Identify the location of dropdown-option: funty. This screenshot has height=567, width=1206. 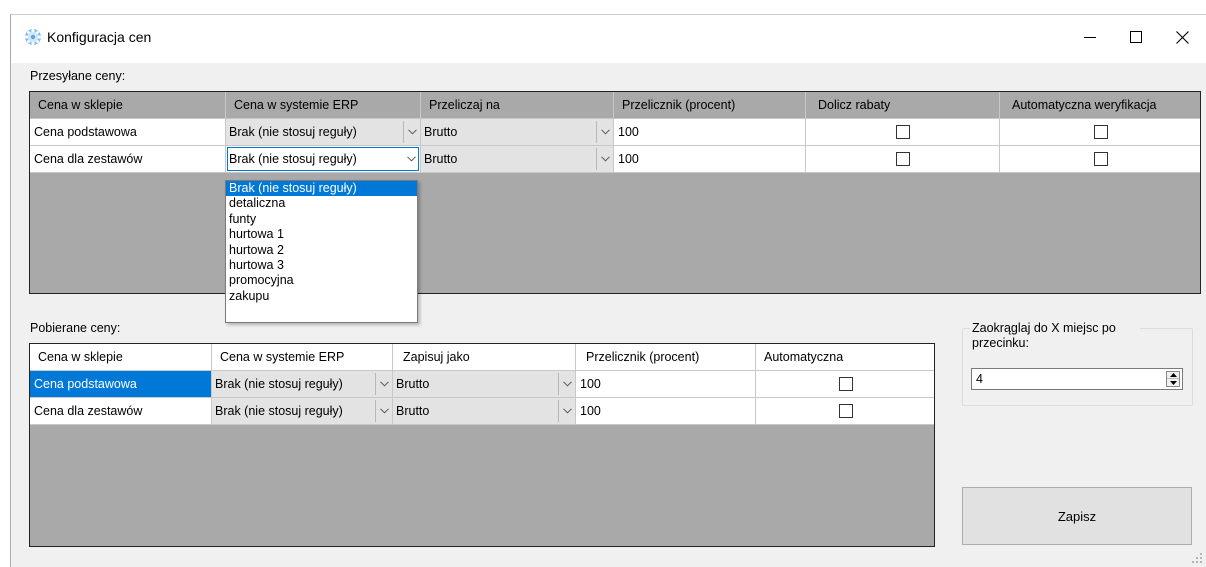
(321, 219).